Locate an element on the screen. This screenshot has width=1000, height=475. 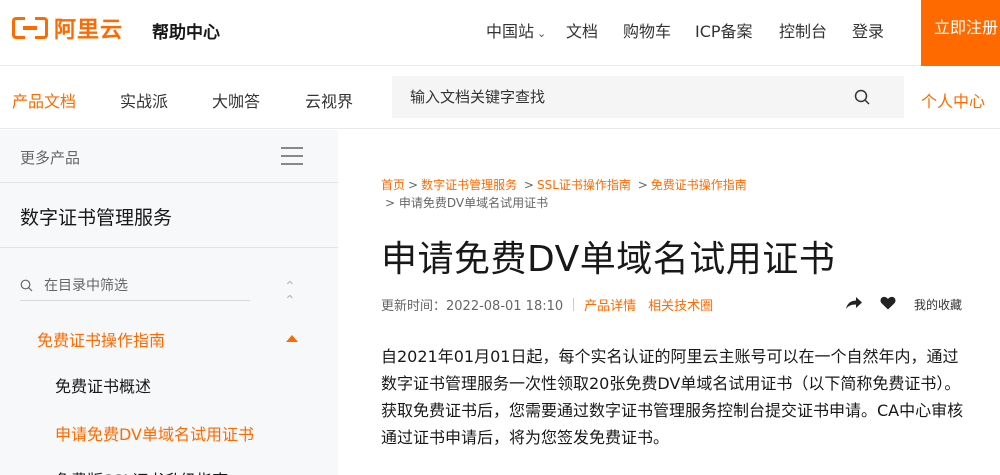
breadcrumb-cert-service: 数字证书管理服务 is located at coordinates (469, 185).